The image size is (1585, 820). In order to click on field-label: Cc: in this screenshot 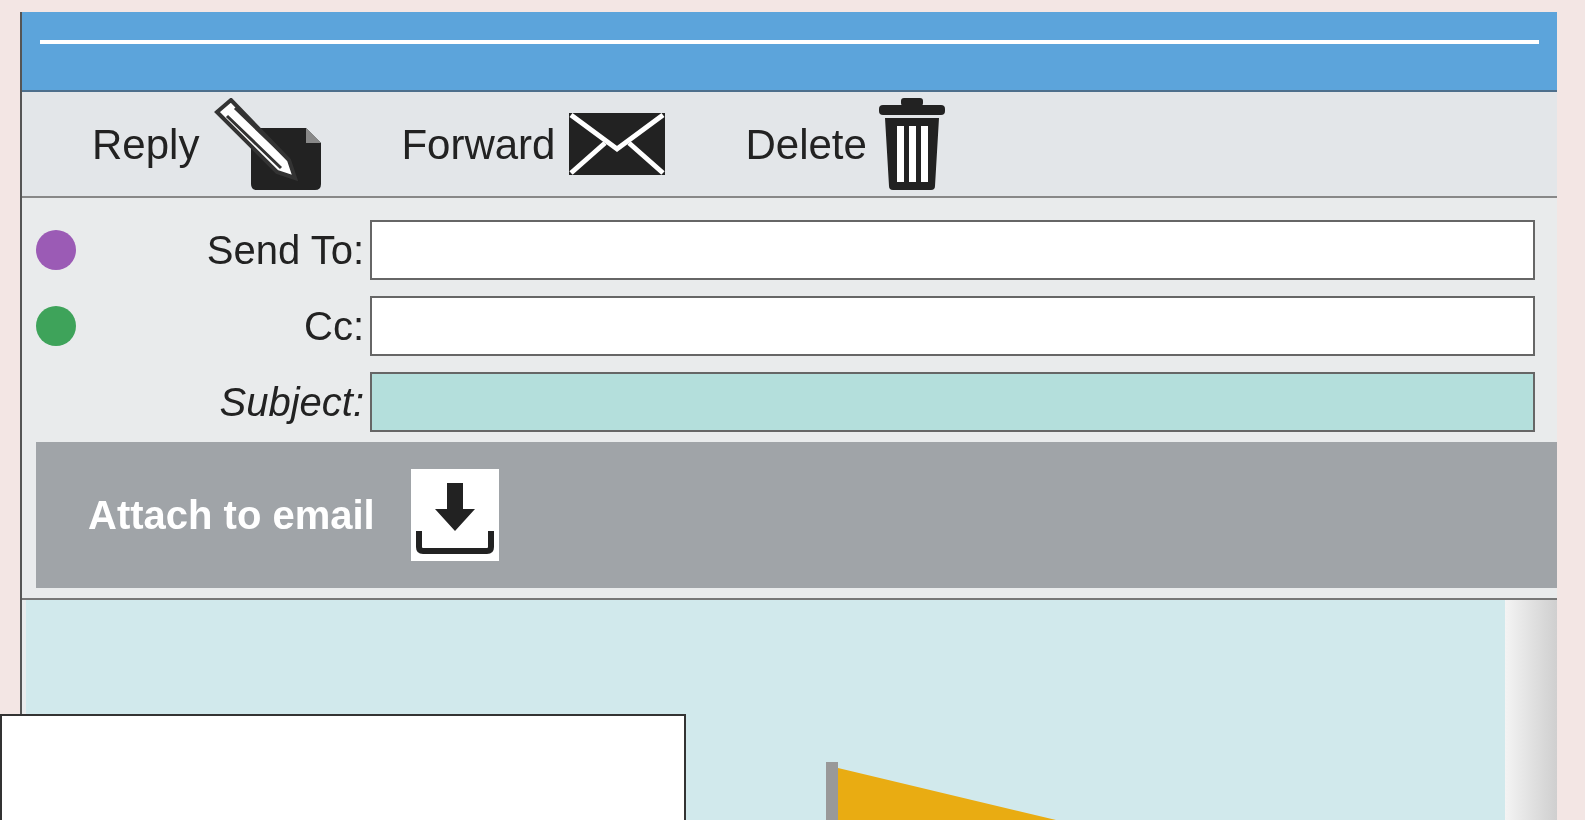, I will do `click(334, 326)`.